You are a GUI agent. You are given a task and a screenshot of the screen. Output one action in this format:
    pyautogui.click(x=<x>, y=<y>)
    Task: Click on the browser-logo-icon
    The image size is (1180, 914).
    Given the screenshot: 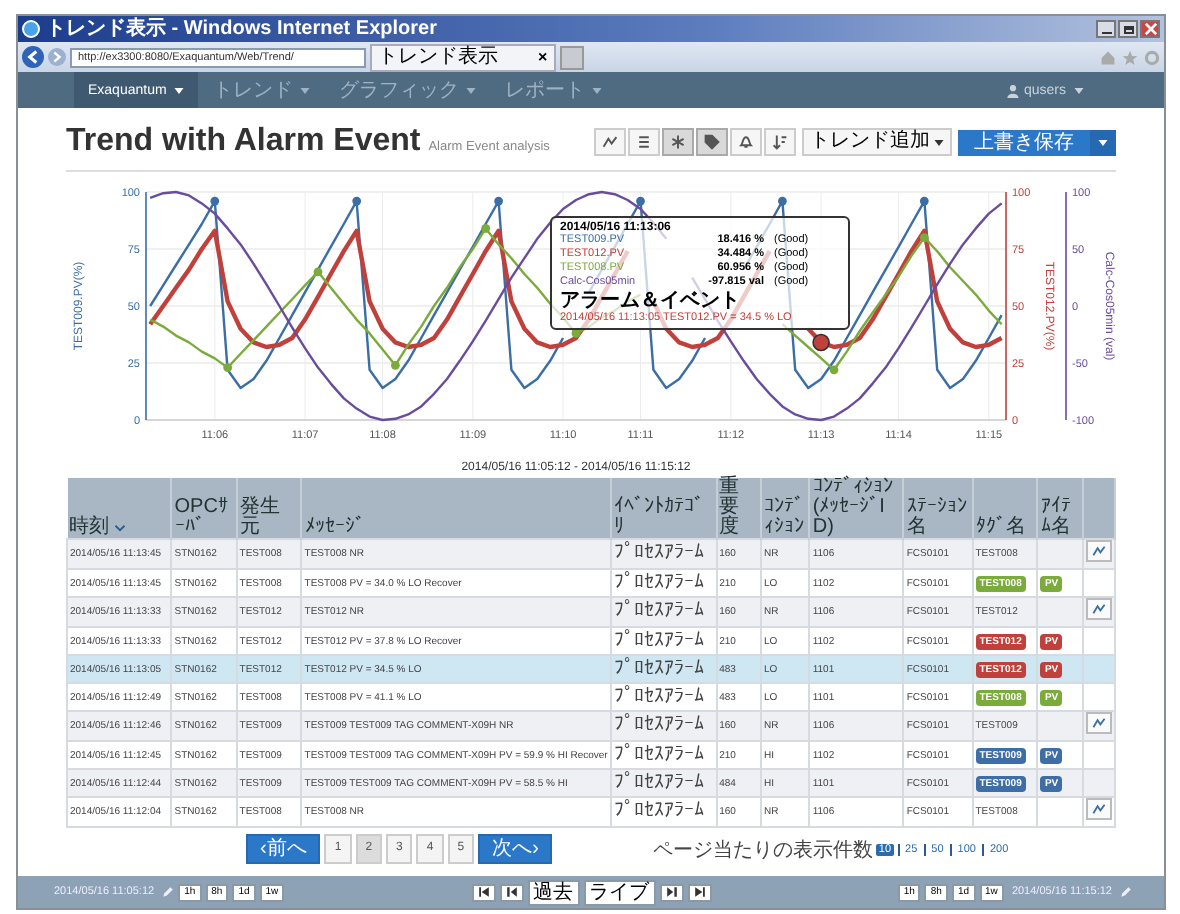 What is the action you would take?
    pyautogui.click(x=31, y=29)
    